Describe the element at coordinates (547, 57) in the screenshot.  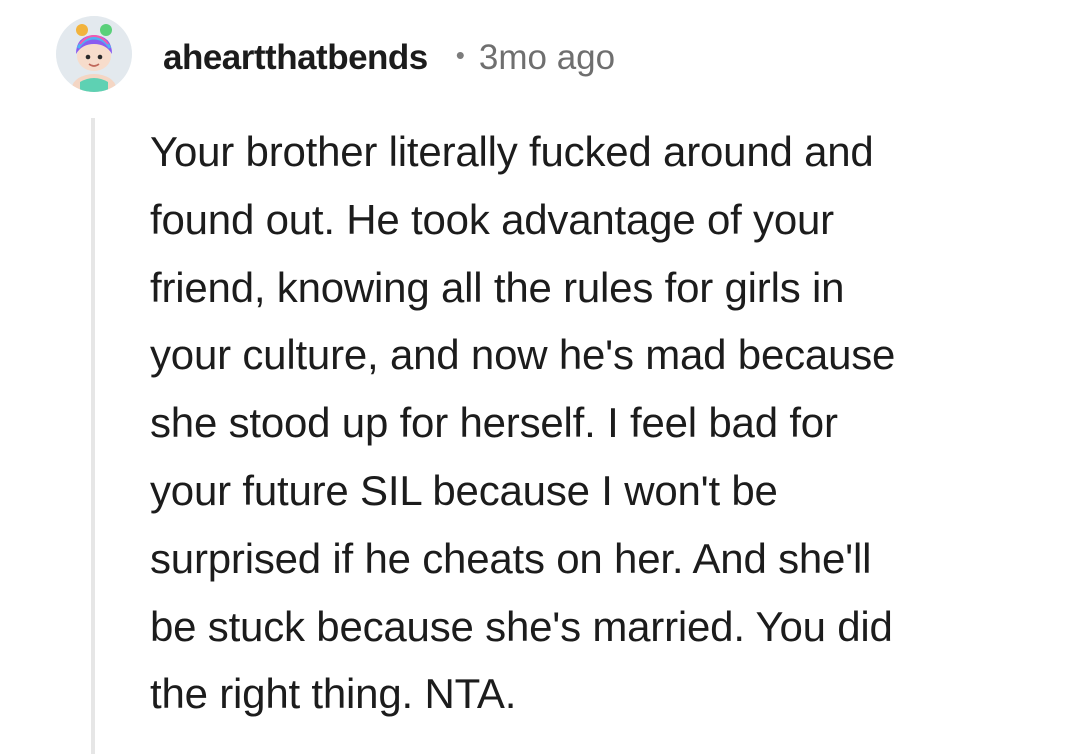
I see `comment-timestamp: 3mo ago` at that location.